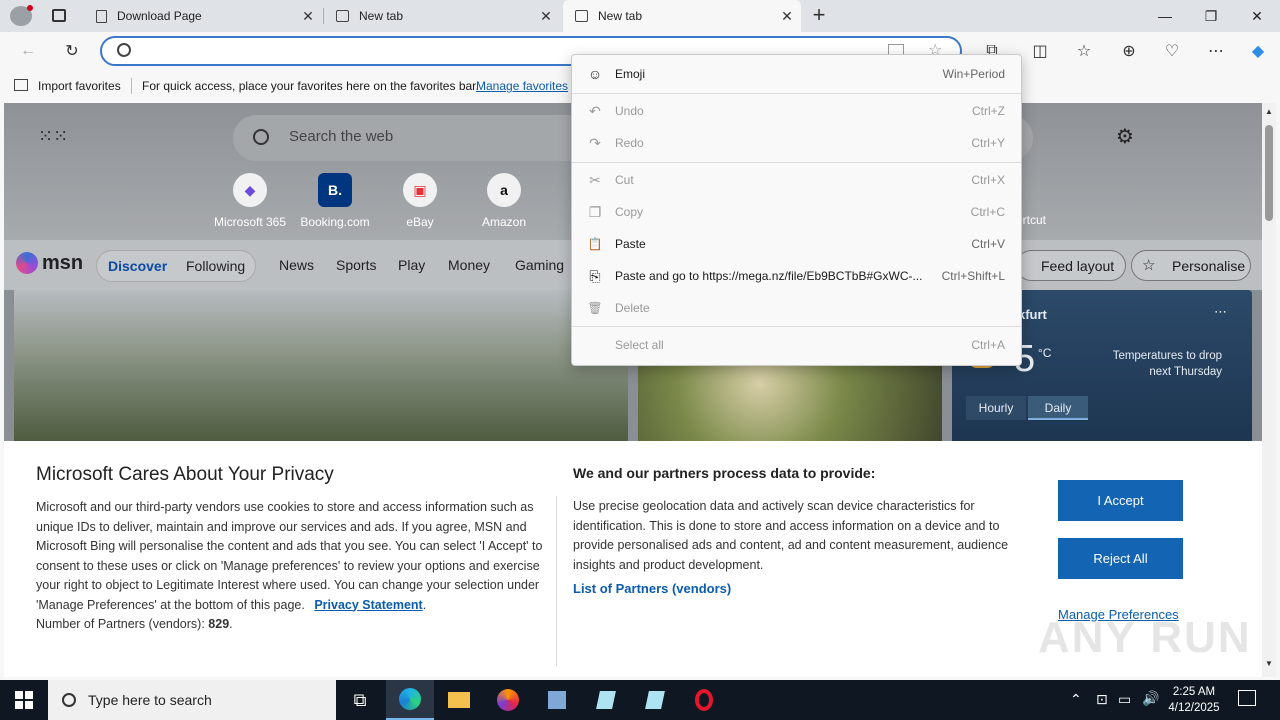  I want to click on weather-more-icon: ⋯, so click(1220, 312).